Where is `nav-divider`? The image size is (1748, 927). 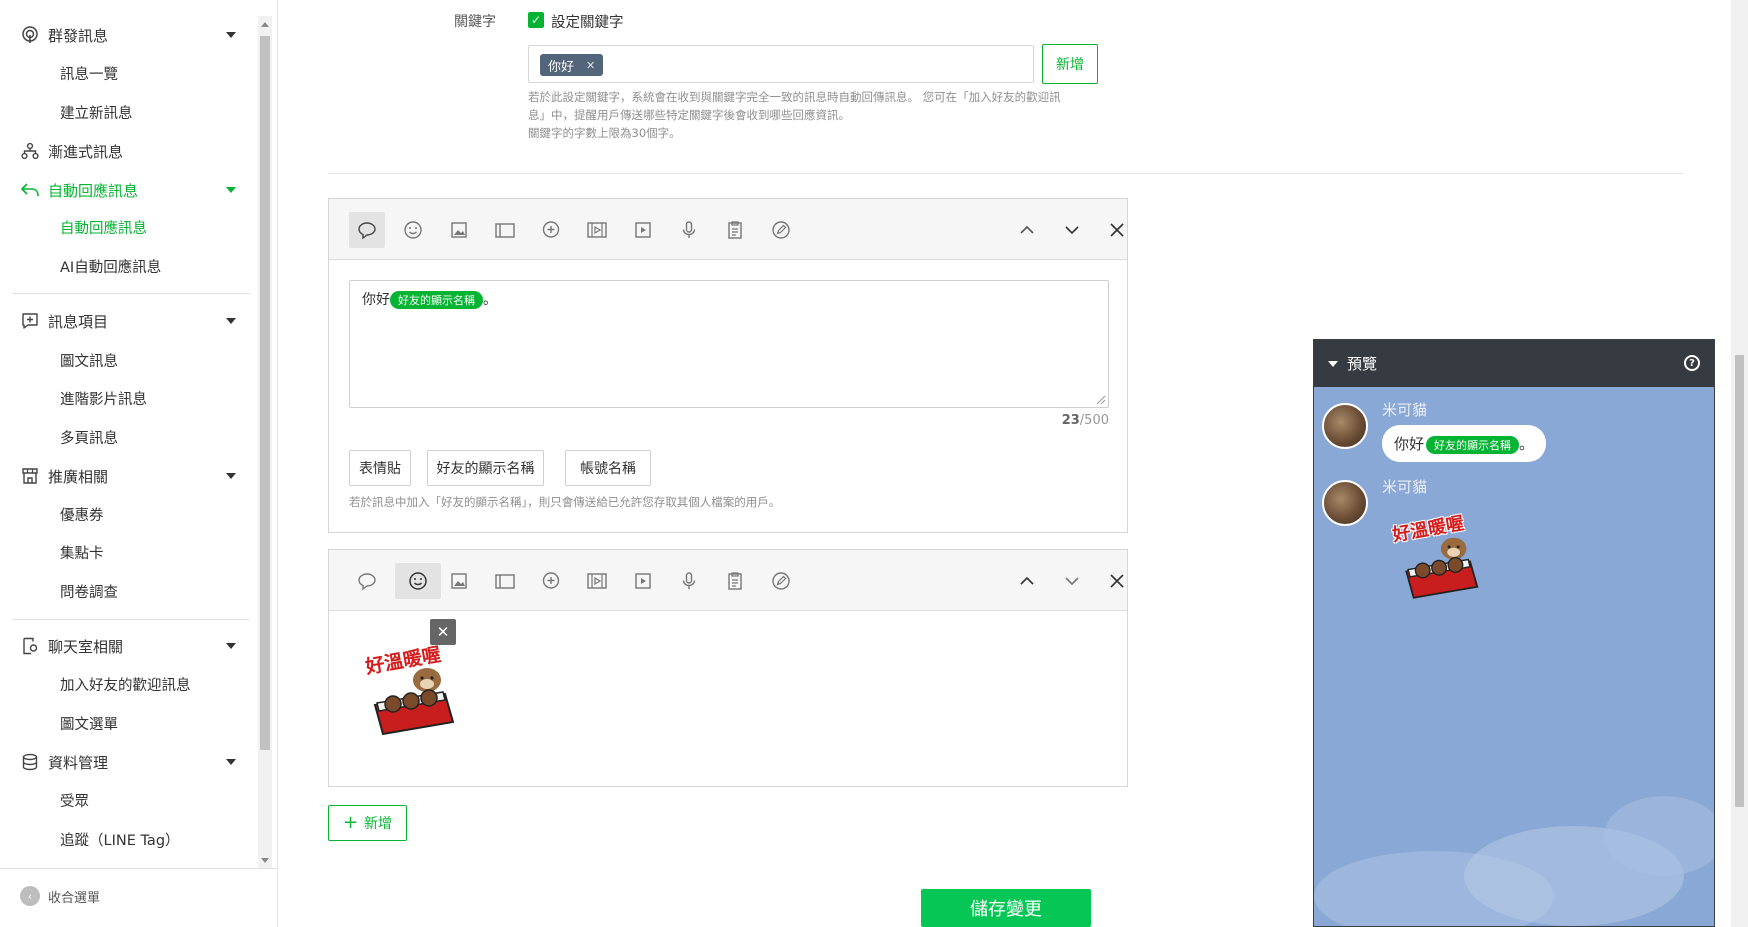 nav-divider is located at coordinates (139, 868).